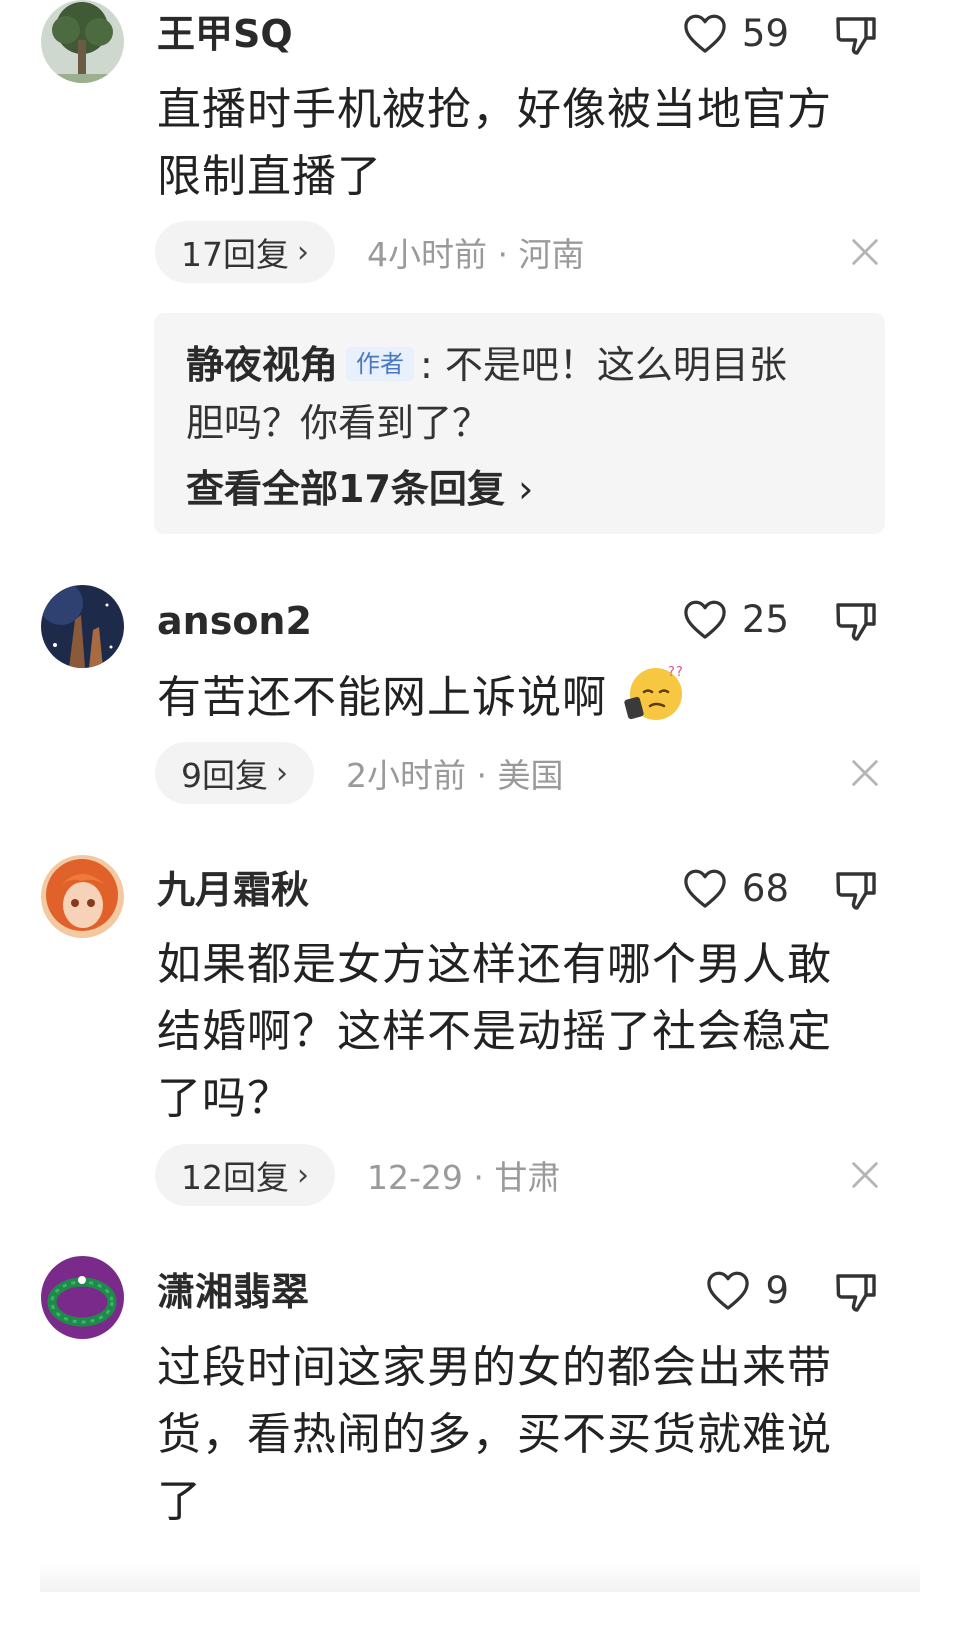 Image resolution: width=959 pixels, height=1626 pixels. What do you see at coordinates (494, 109) in the screenshot?
I see `comment-text-line: 直播时手机被抢，好像被当地官方` at bounding box center [494, 109].